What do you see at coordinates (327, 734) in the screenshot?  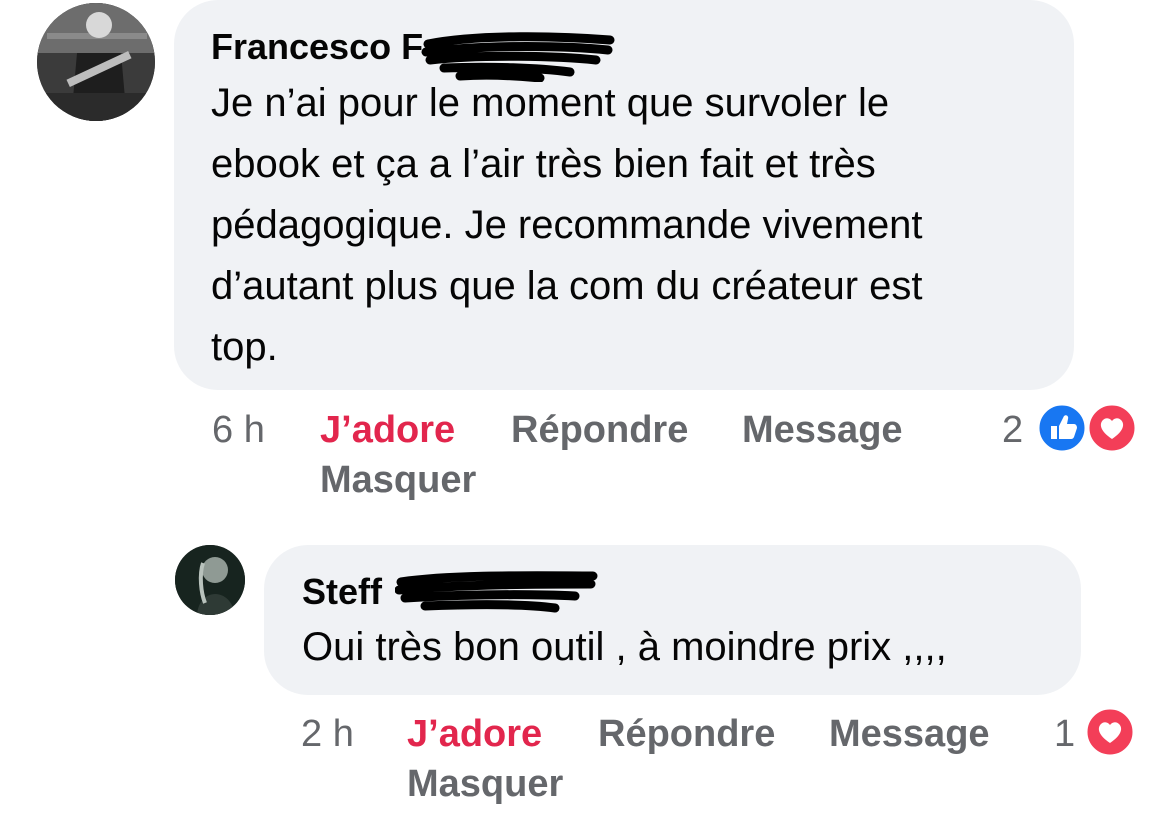 I see `comment-timestamp: 2 h` at bounding box center [327, 734].